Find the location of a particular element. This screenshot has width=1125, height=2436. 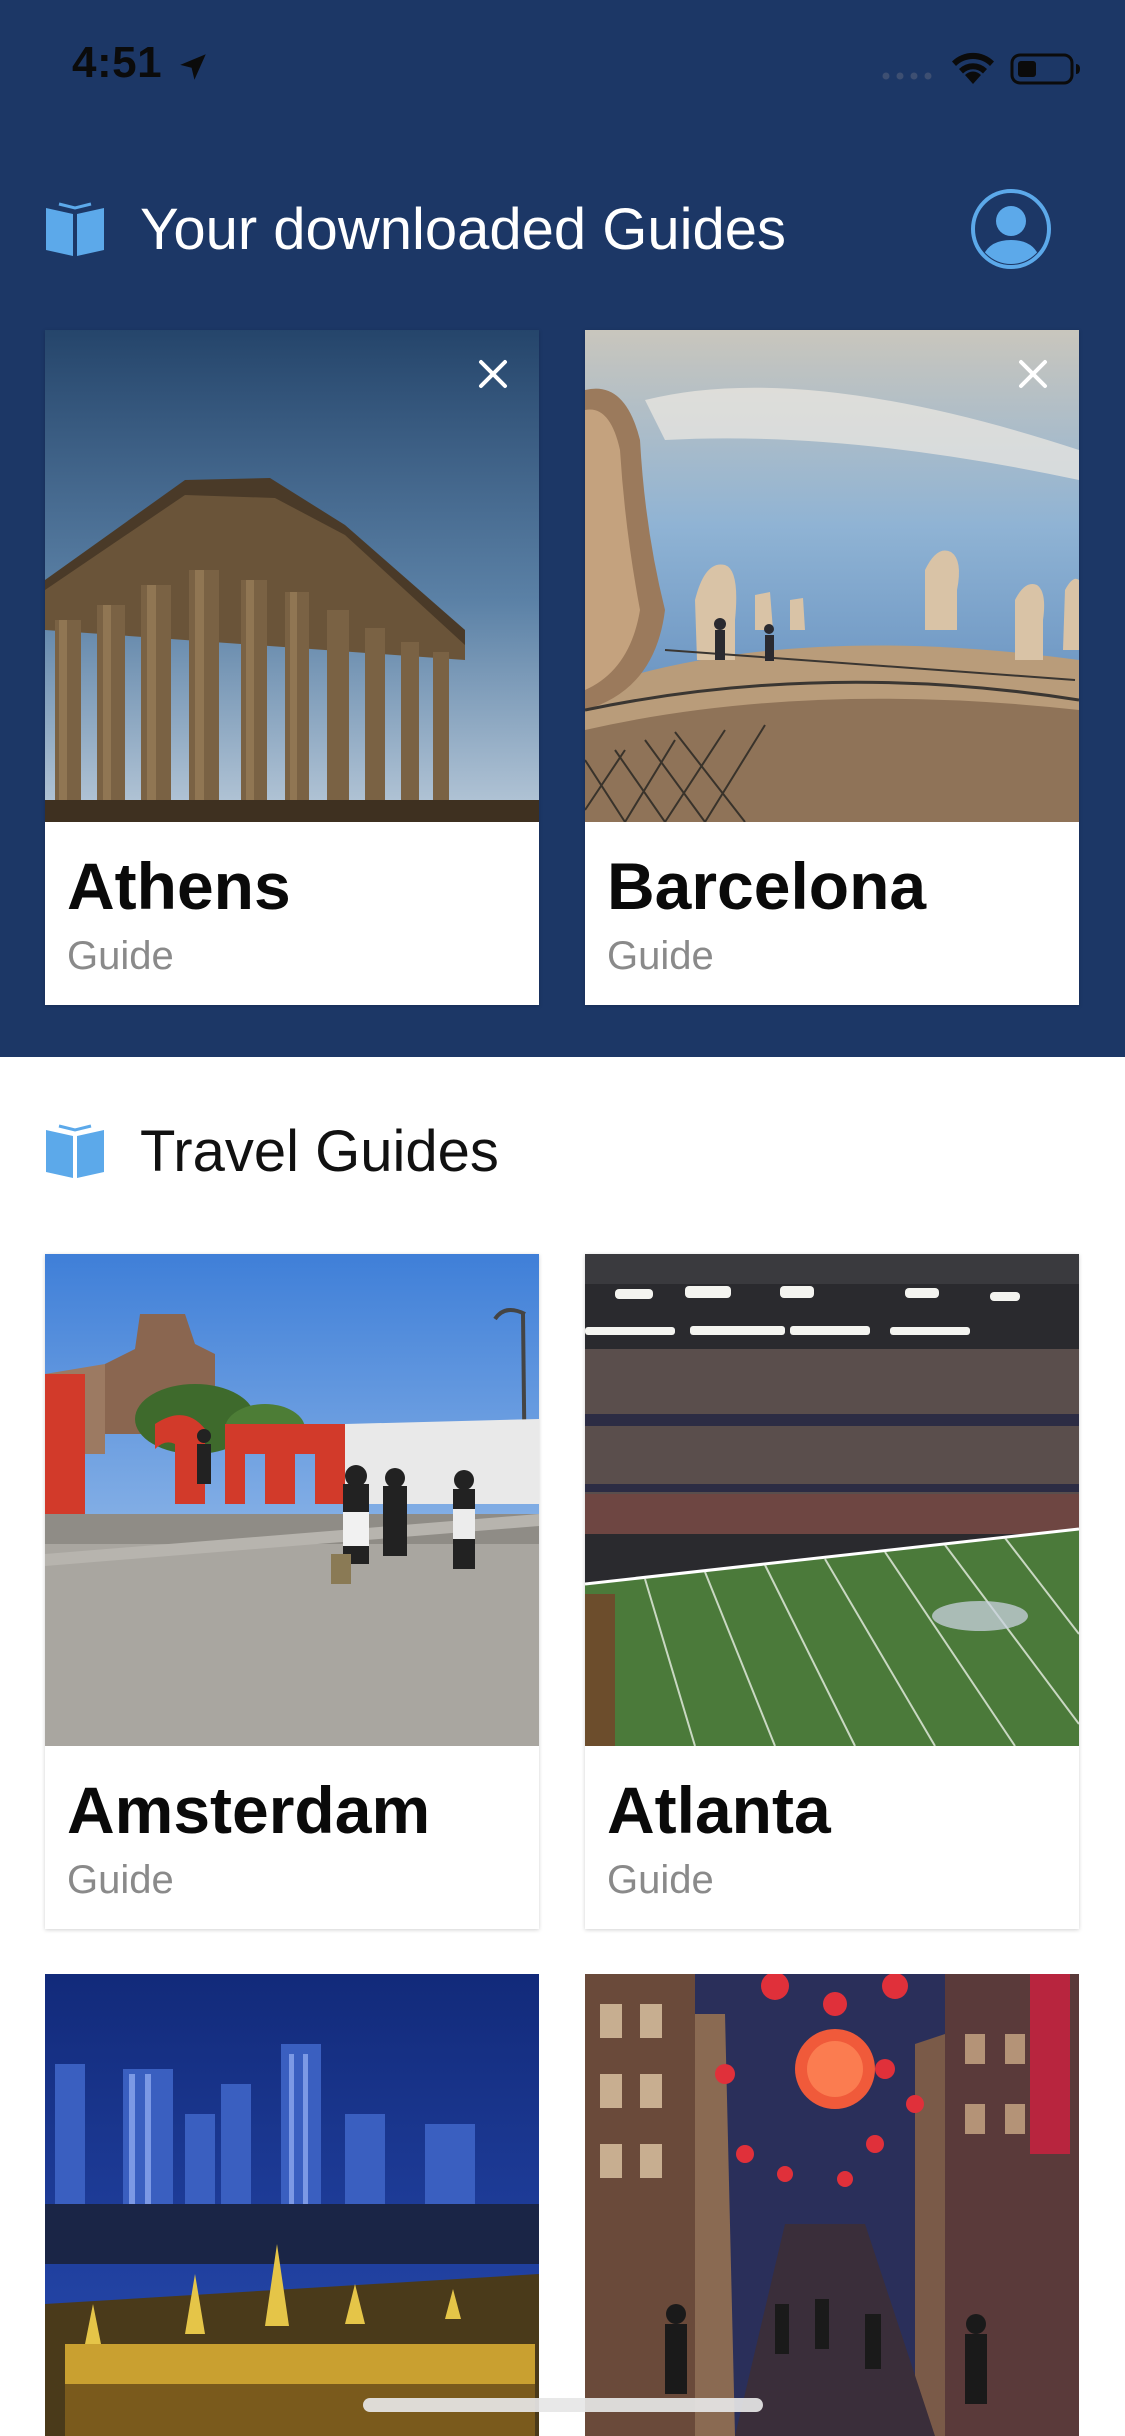

guide-city-name: Amsterdam is located at coordinates (249, 1810).